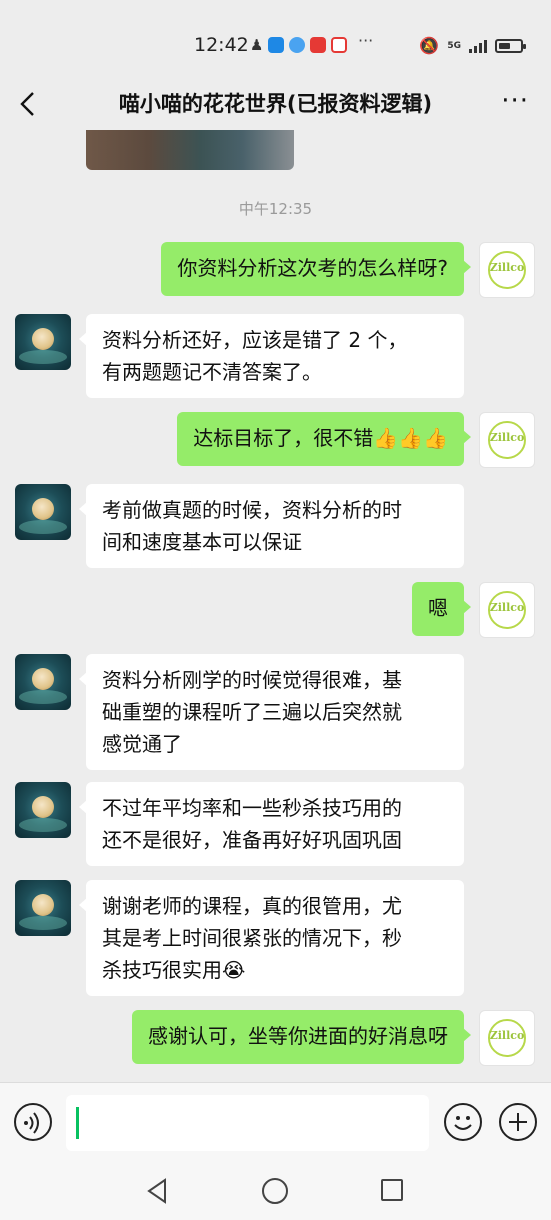 This screenshot has width=551, height=1220. Describe the element at coordinates (316, 269) in the screenshot. I see `message-bubble-outgoing: 你资料分析这次考的怎么样呀?` at that location.